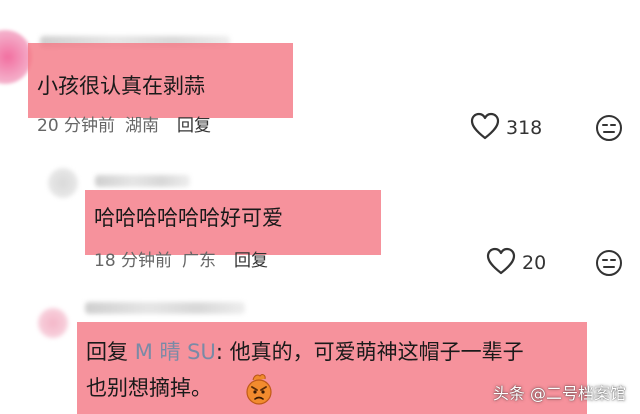 The width and height of the screenshot is (640, 414). What do you see at coordinates (124, 126) in the screenshot?
I see `comment-meta: 20 分钟前 湖南 回复` at bounding box center [124, 126].